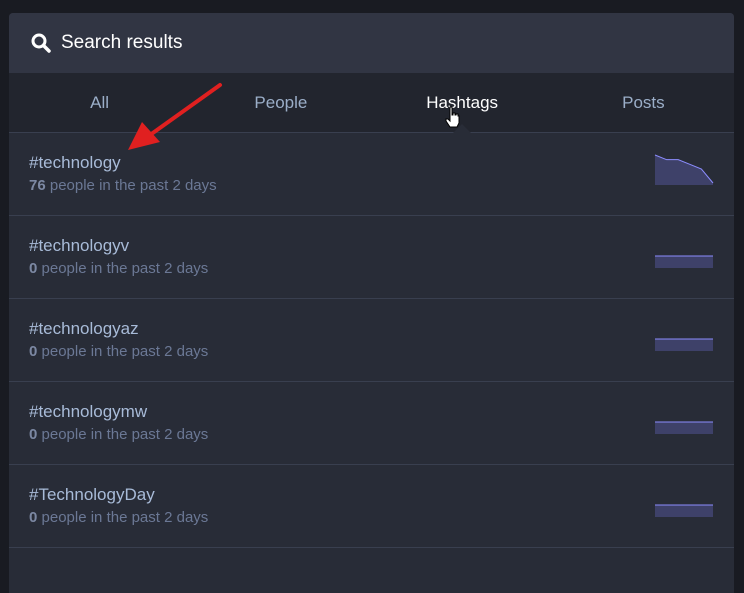  I want to click on hand-cursor-icon, so click(452, 117).